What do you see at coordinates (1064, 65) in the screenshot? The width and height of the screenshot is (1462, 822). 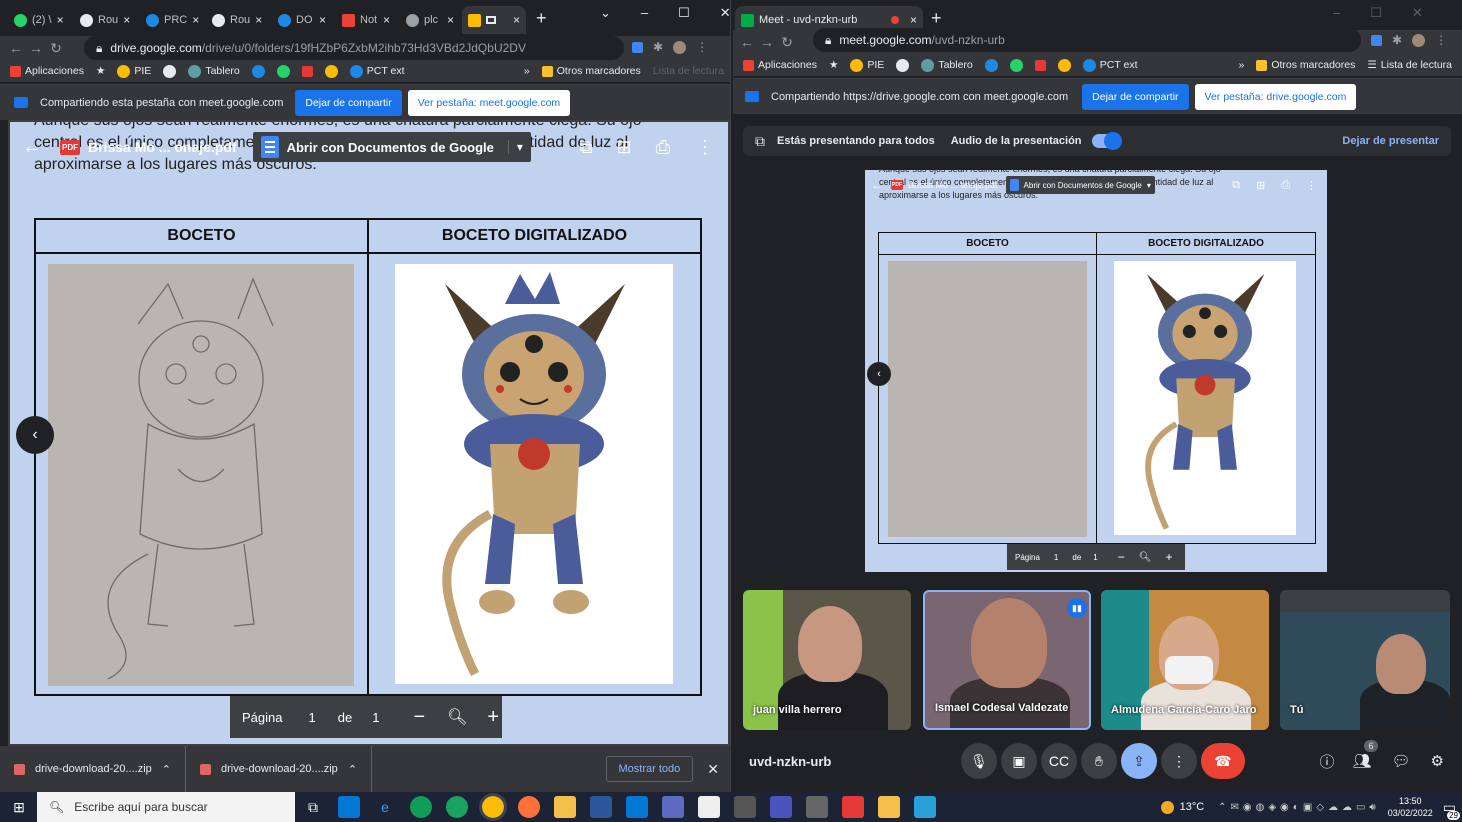 I see `drive-icon` at bounding box center [1064, 65].